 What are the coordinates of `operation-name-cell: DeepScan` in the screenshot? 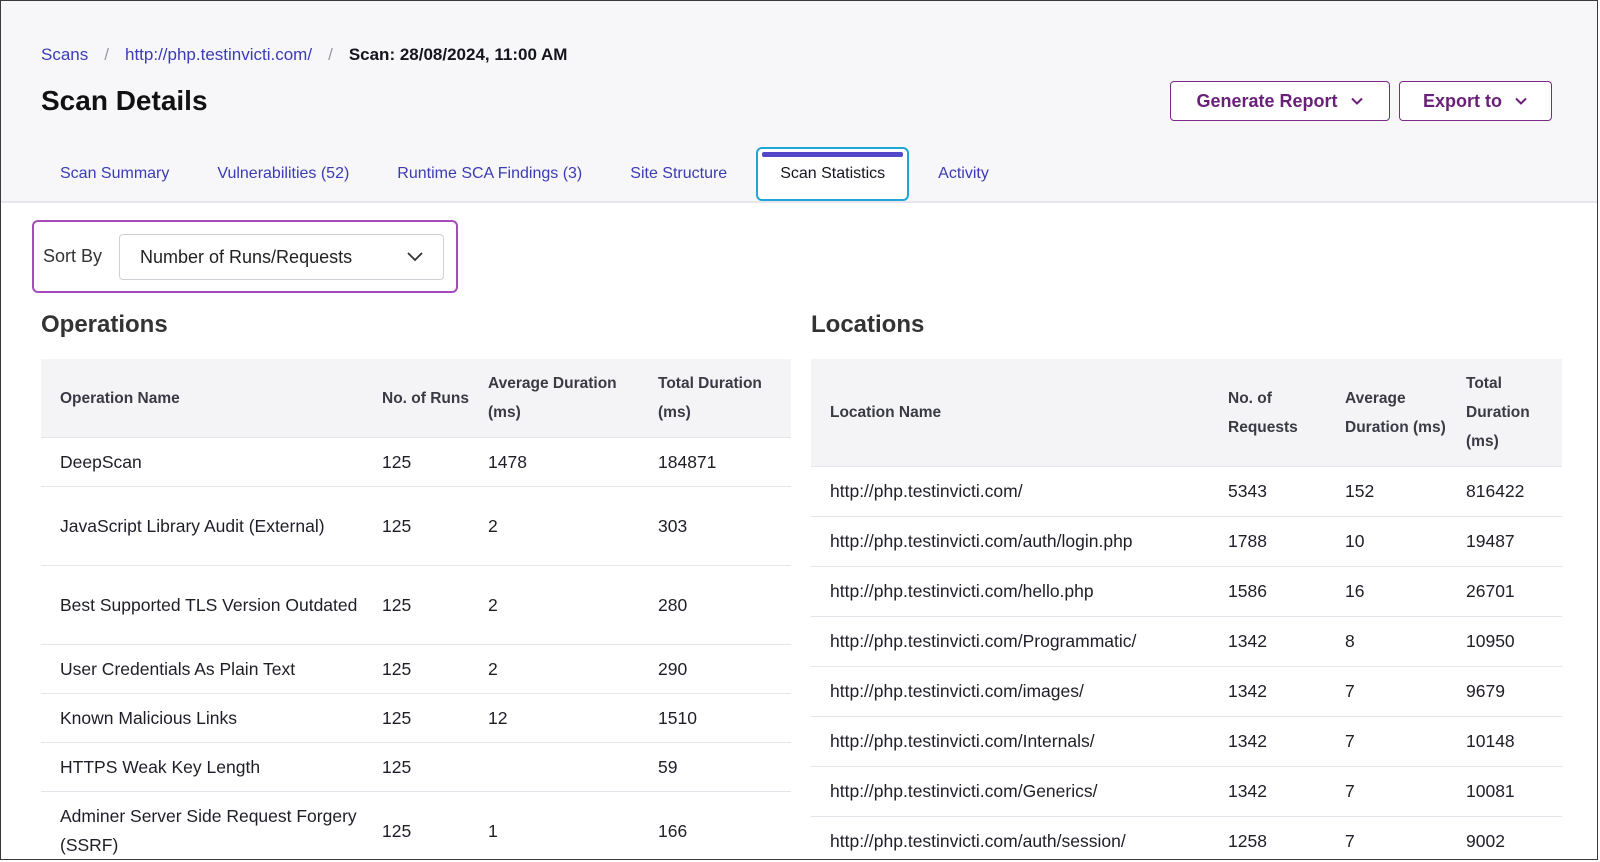 It's located at (202, 462).